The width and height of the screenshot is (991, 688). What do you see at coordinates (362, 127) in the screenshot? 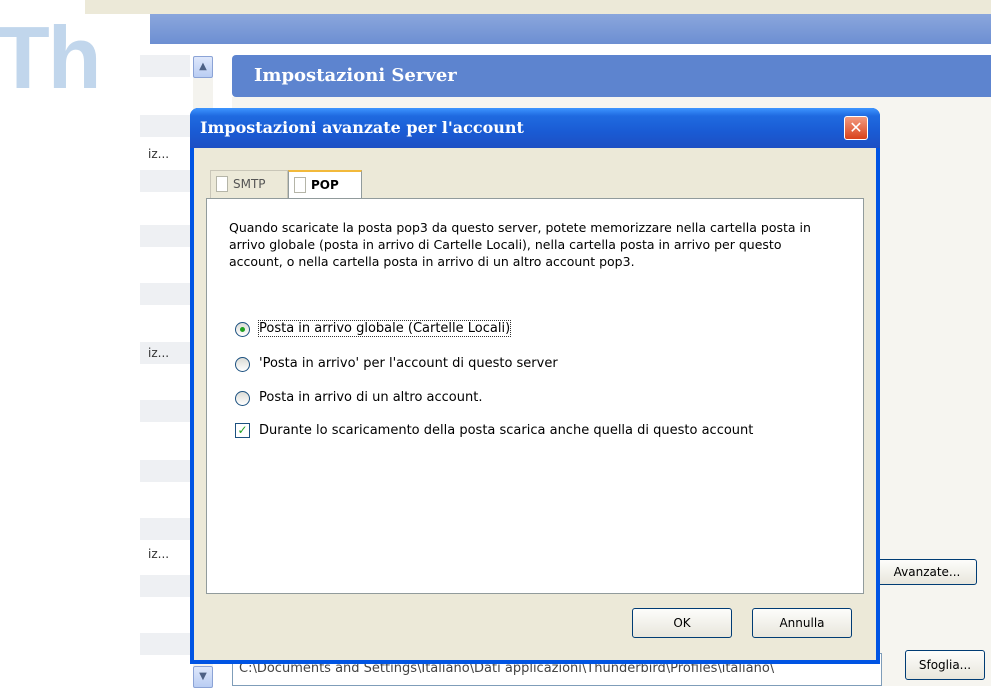
I see `dialog-title: Impostazioni avanzate per l'account` at bounding box center [362, 127].